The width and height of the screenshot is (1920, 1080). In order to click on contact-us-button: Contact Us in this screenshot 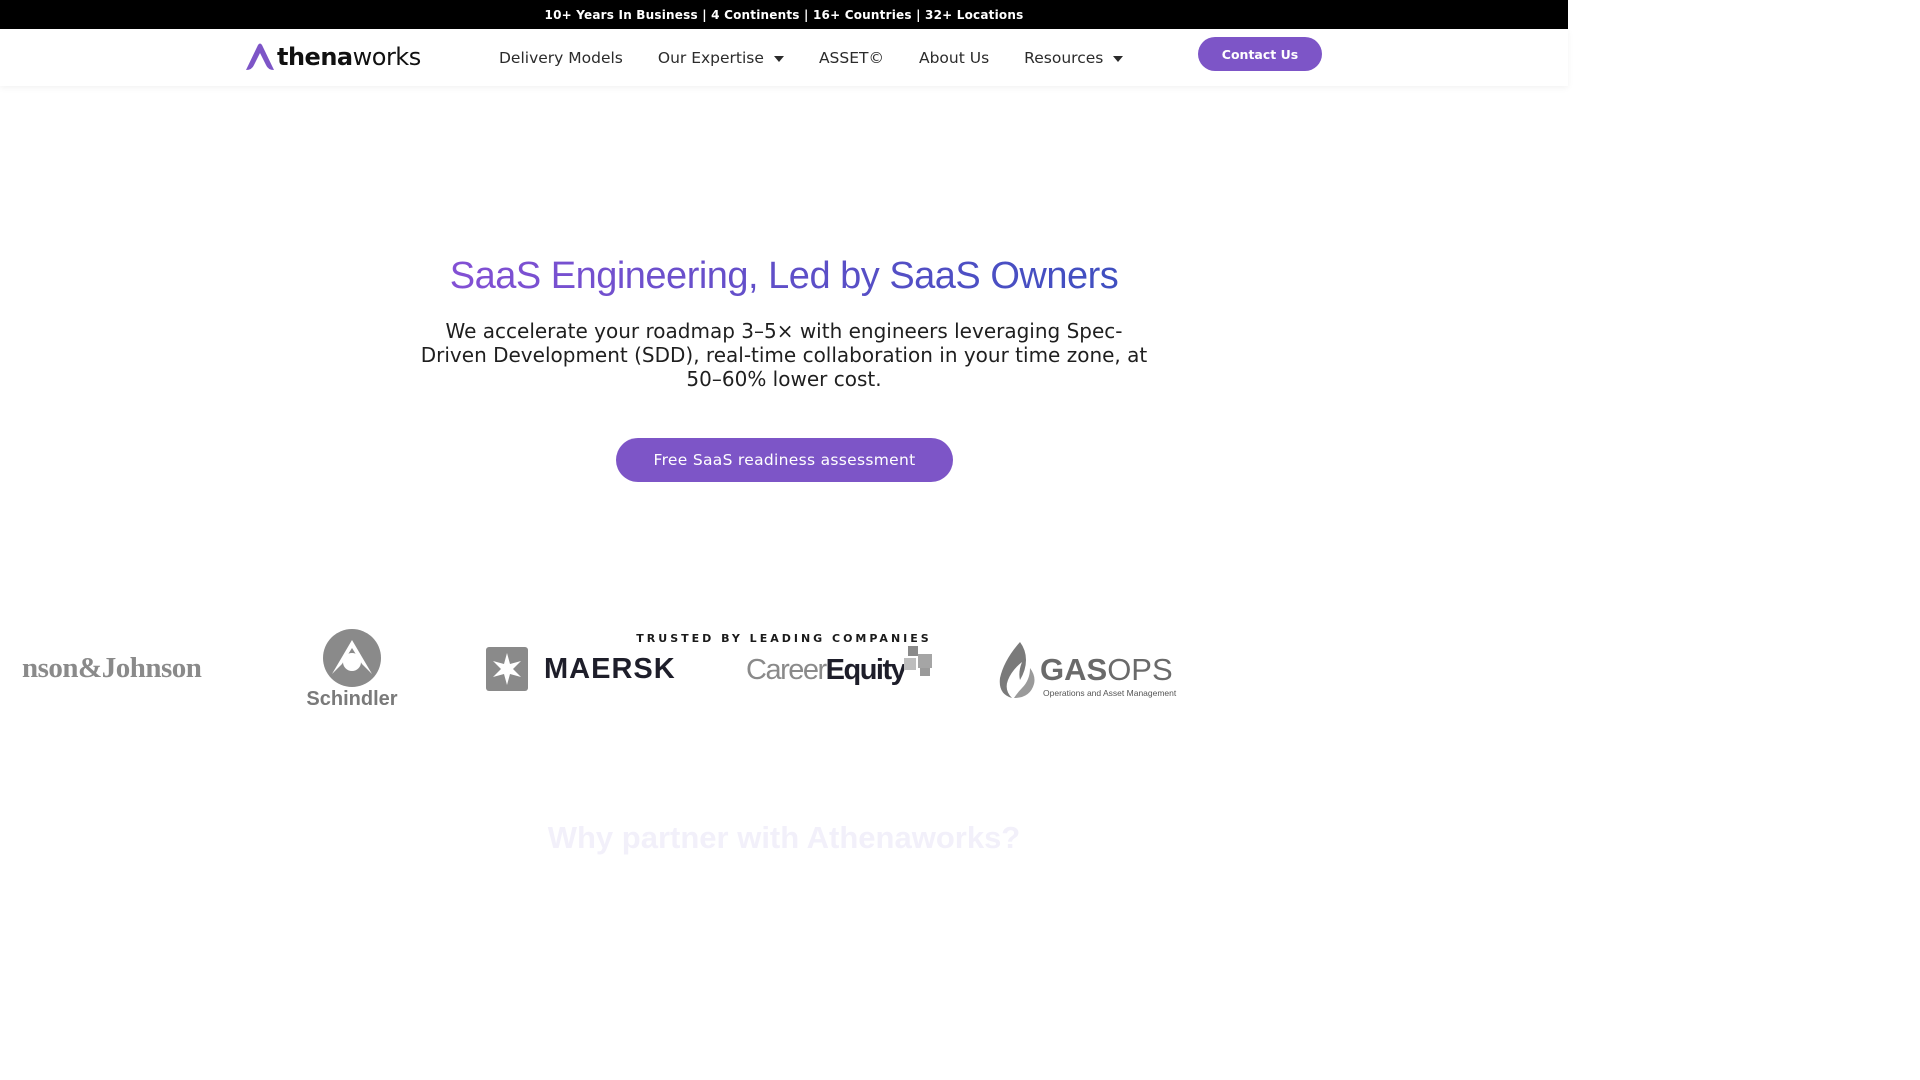, I will do `click(1260, 54)`.